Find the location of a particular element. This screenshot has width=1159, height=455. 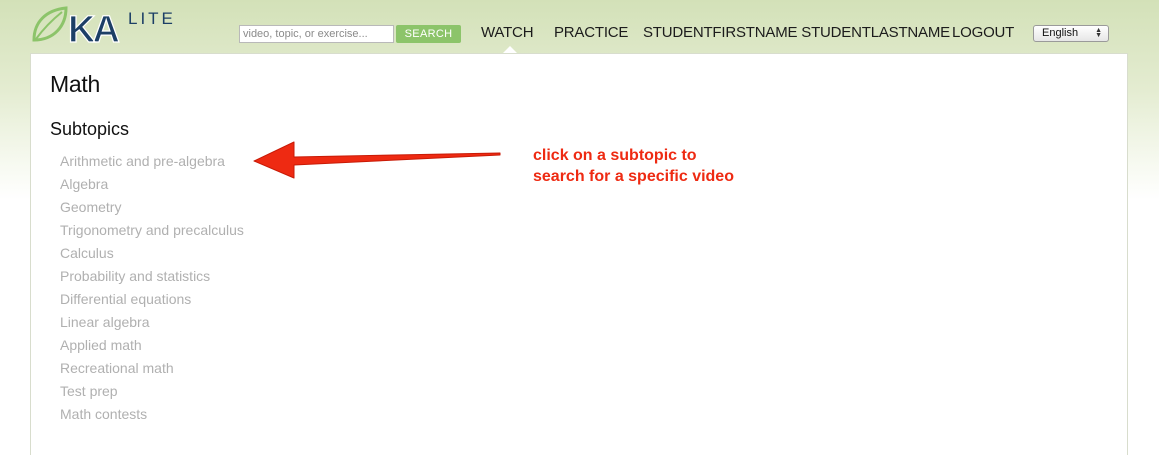

annotation-line-2: search for a specific video is located at coordinates (633, 176).